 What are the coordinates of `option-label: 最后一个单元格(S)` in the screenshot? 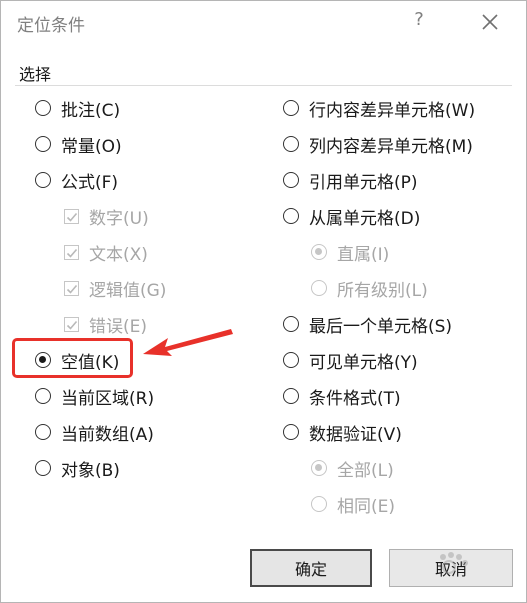 It's located at (381, 326).